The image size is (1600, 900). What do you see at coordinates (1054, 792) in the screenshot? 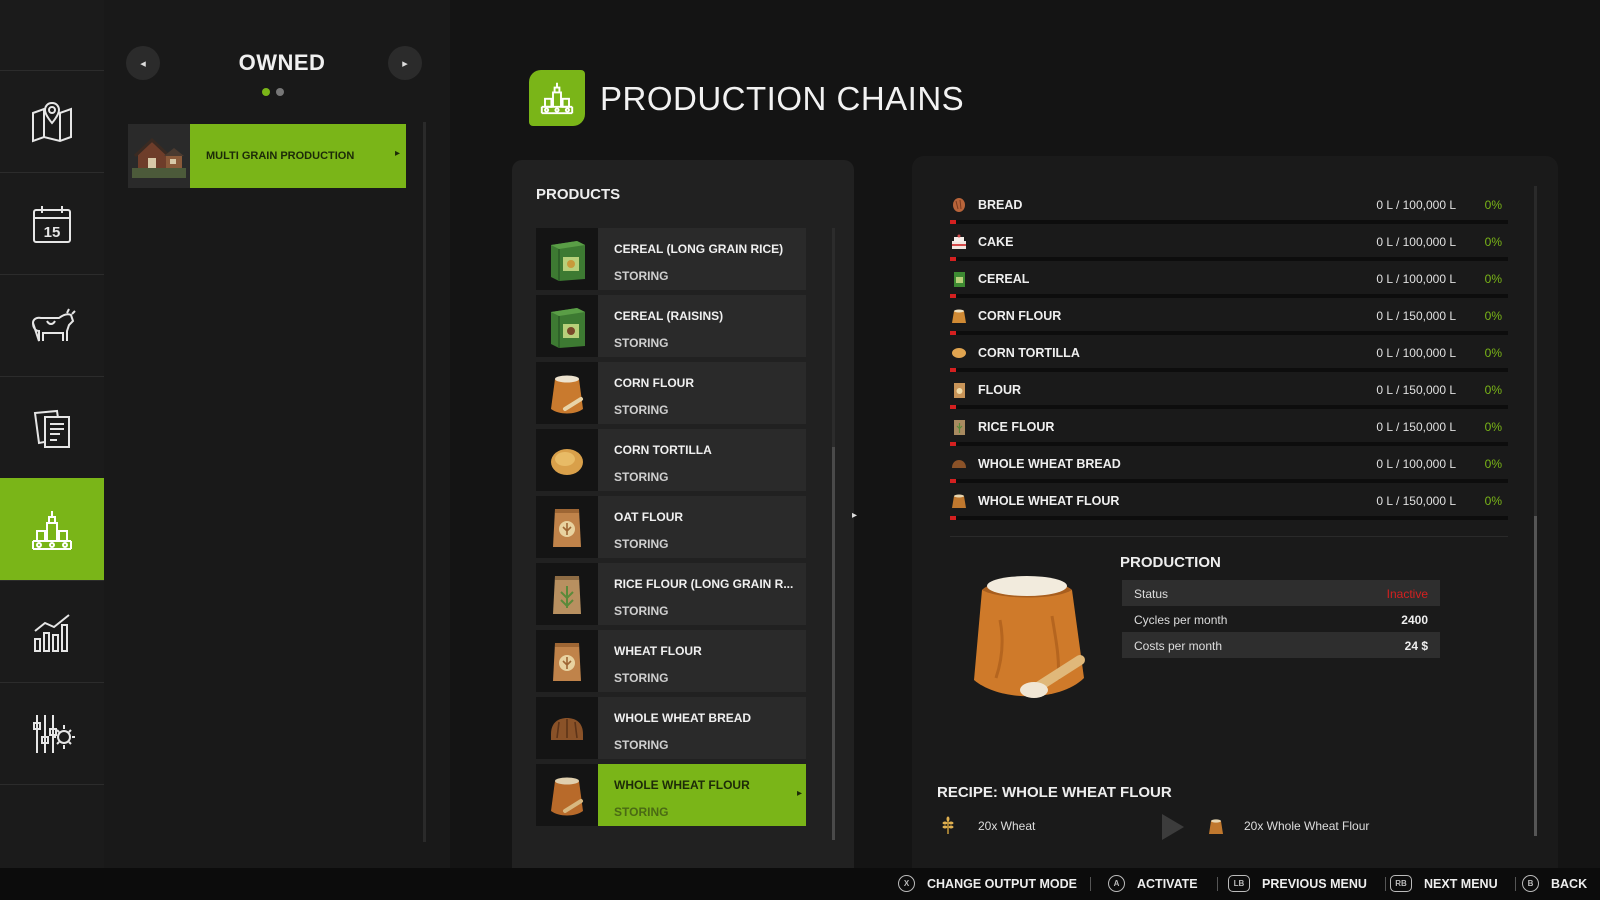
I see `recipe-title: RECIPE: WHOLE WHEAT FLOUR` at bounding box center [1054, 792].